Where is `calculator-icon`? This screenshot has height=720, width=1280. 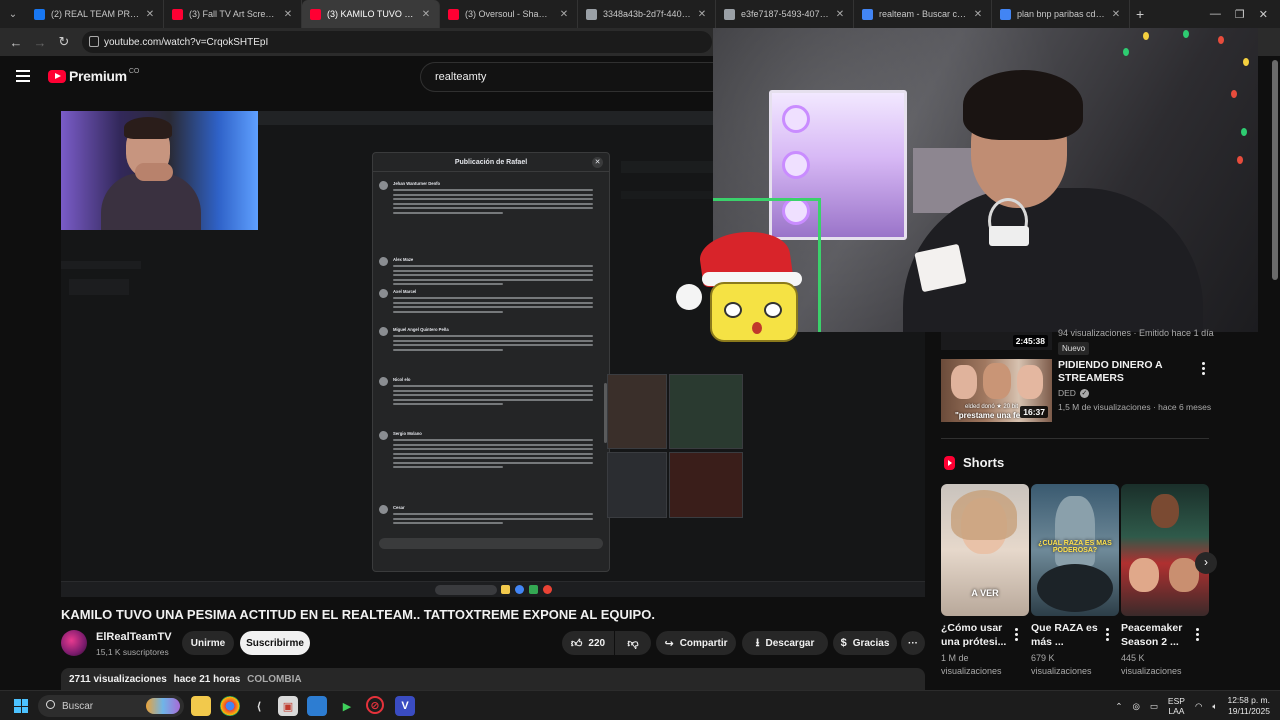 calculator-icon is located at coordinates (317, 706).